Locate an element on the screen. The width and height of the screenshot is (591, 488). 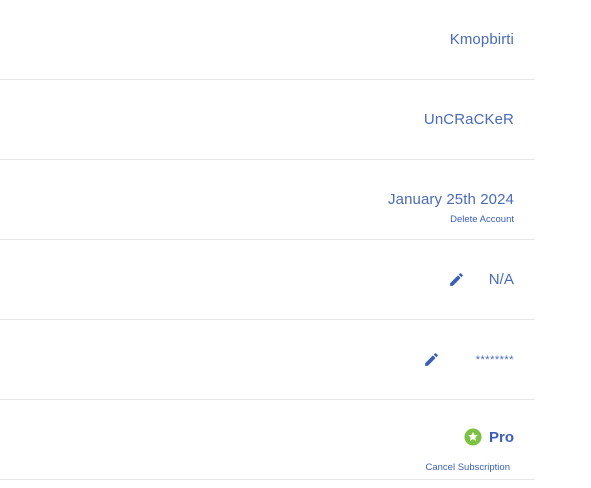
password-value: ******** is located at coordinates (494, 360).